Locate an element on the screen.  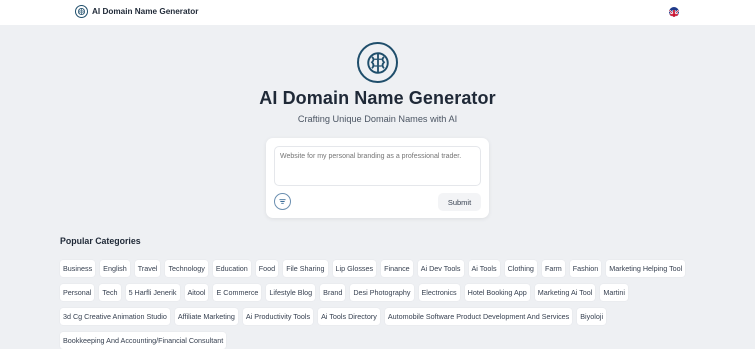
brand-link: AI Domain Name Generator is located at coordinates (136, 11).